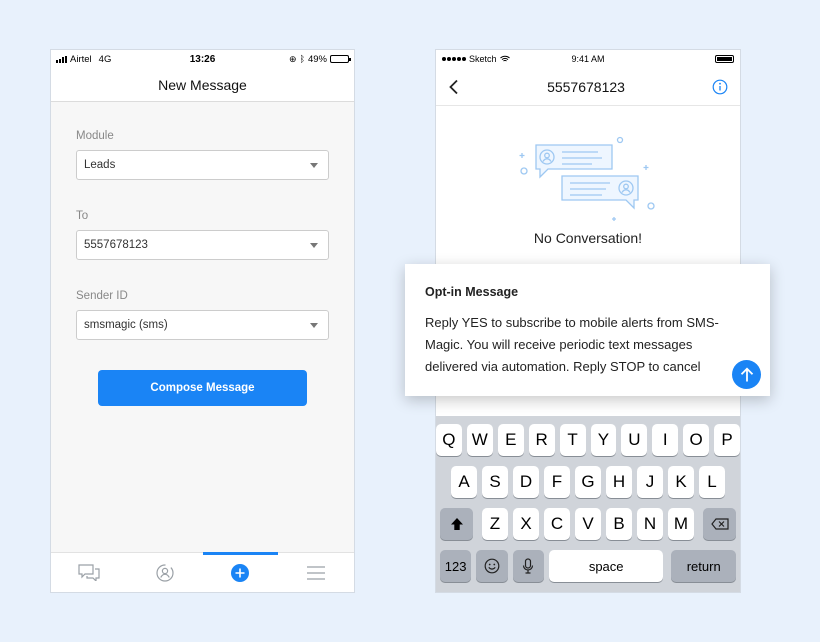  I want to click on module-label: Module, so click(95, 136).